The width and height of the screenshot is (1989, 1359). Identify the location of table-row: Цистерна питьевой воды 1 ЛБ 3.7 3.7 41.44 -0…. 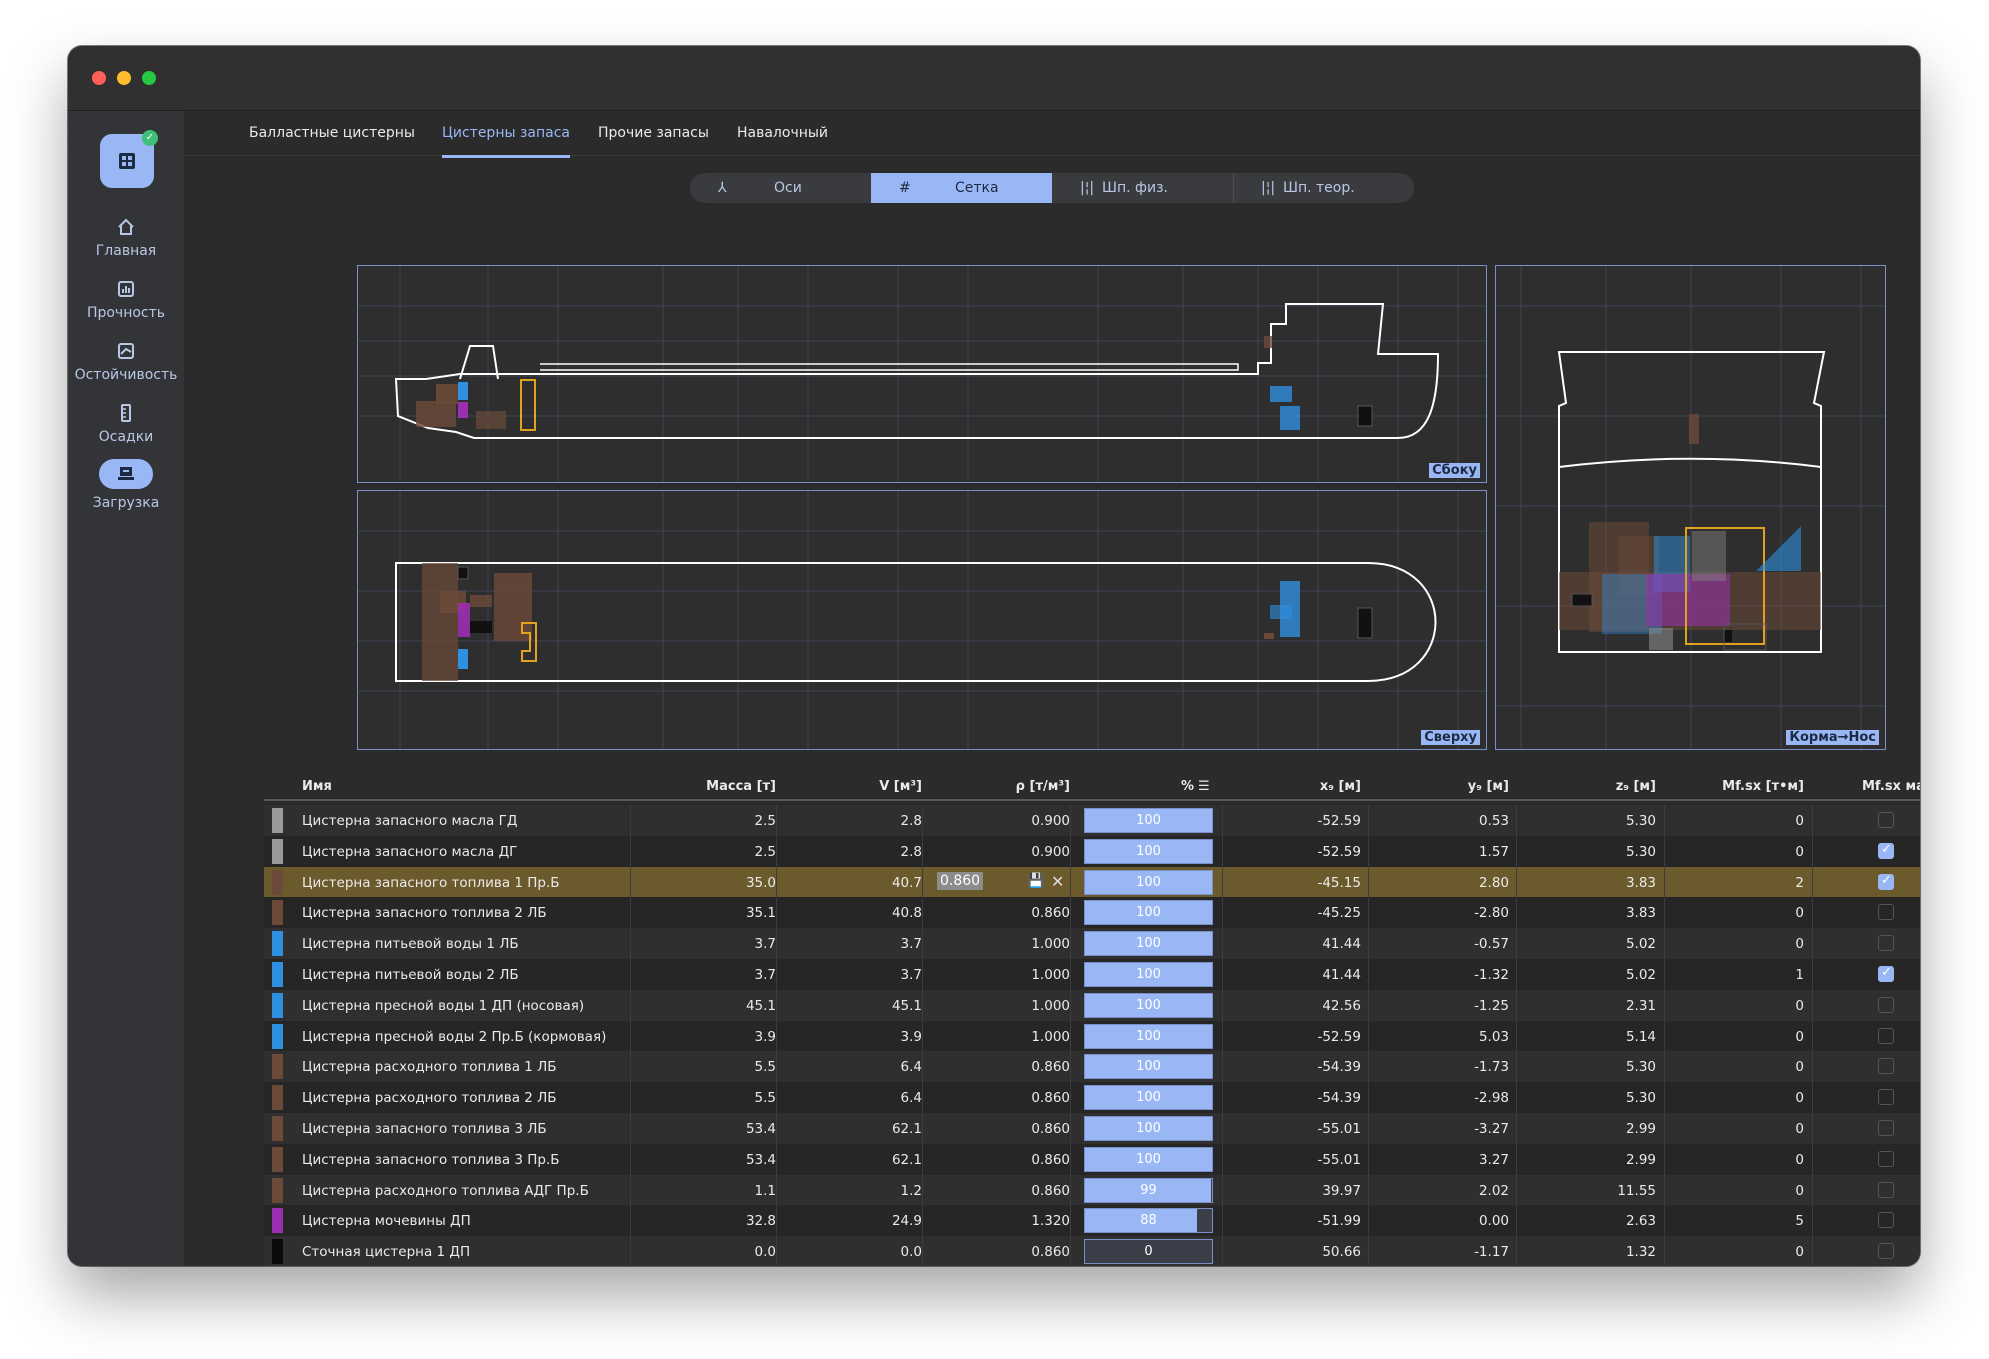
(1092, 944).